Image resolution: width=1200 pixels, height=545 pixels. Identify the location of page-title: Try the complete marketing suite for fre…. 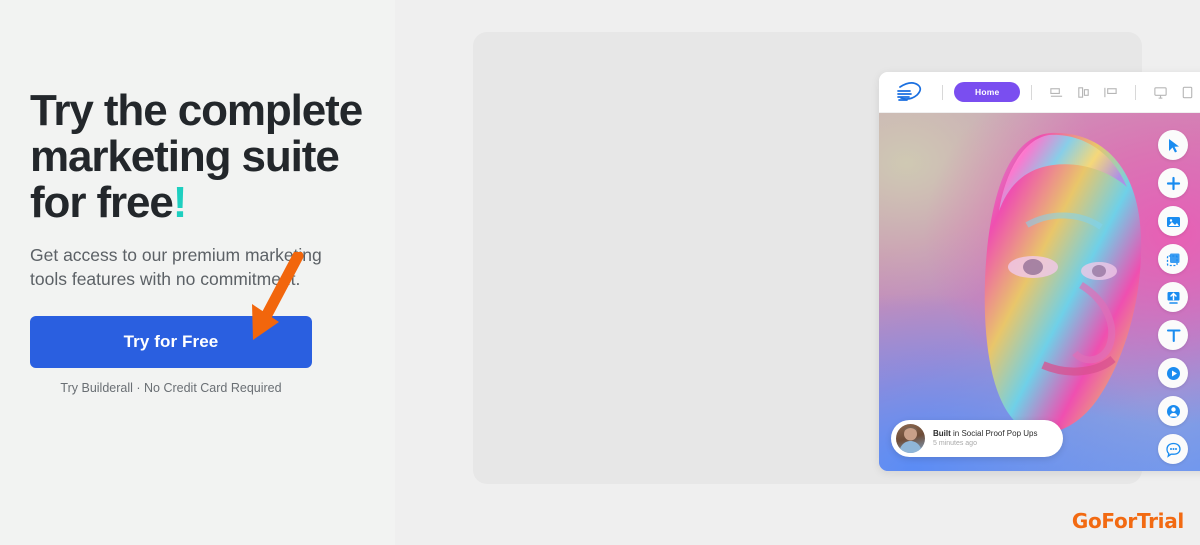
(212, 157).